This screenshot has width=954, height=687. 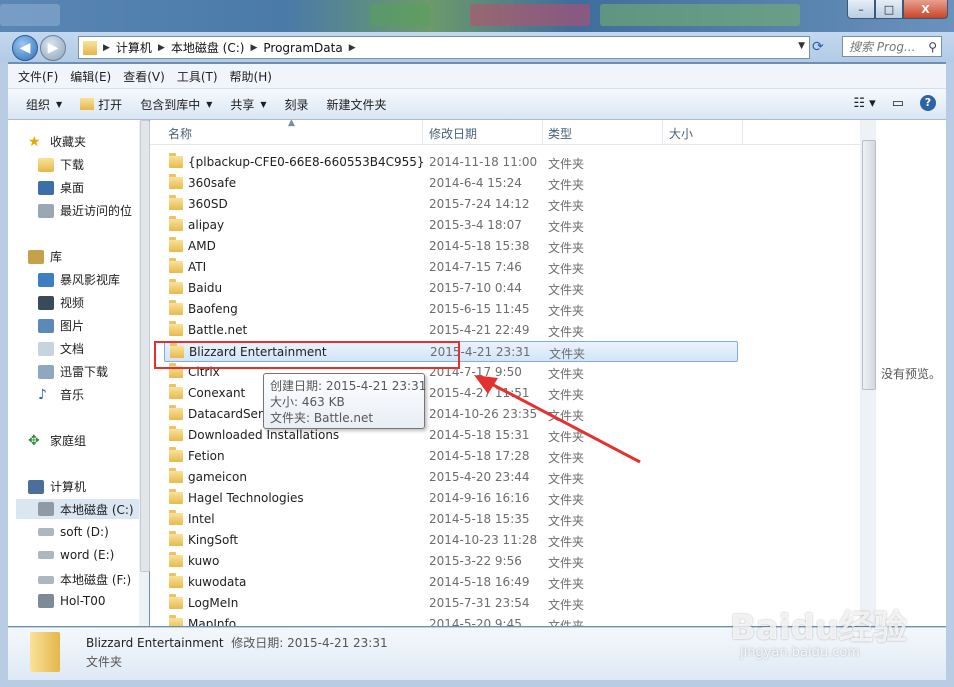 What do you see at coordinates (309, 643) in the screenshot?
I see `details-modified: 修改日期: 2015-4-21 23:31` at bounding box center [309, 643].